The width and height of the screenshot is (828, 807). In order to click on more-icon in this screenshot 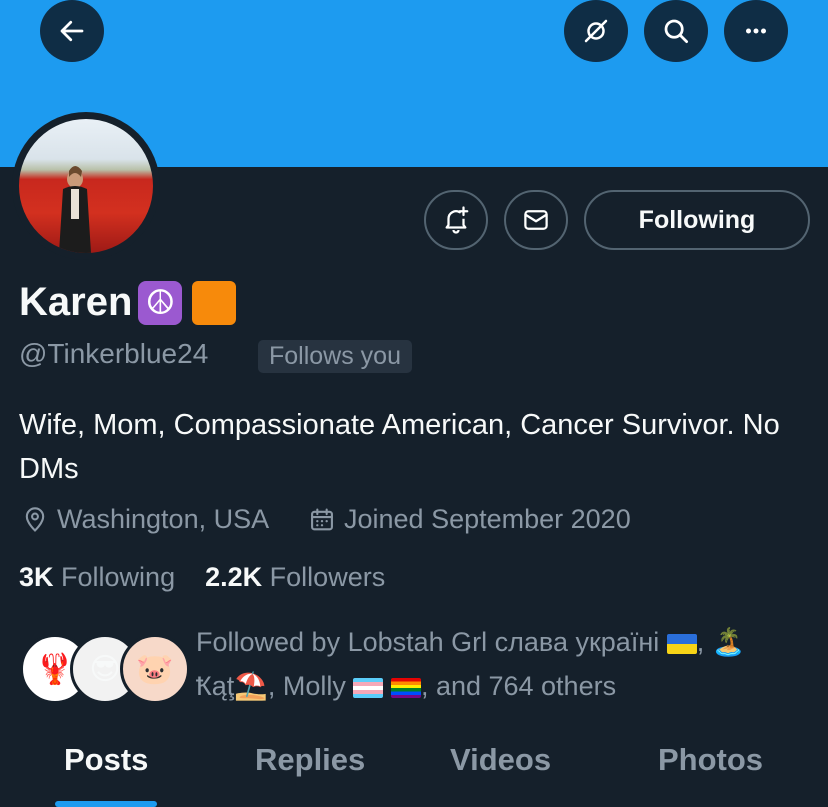, I will do `click(756, 31)`.